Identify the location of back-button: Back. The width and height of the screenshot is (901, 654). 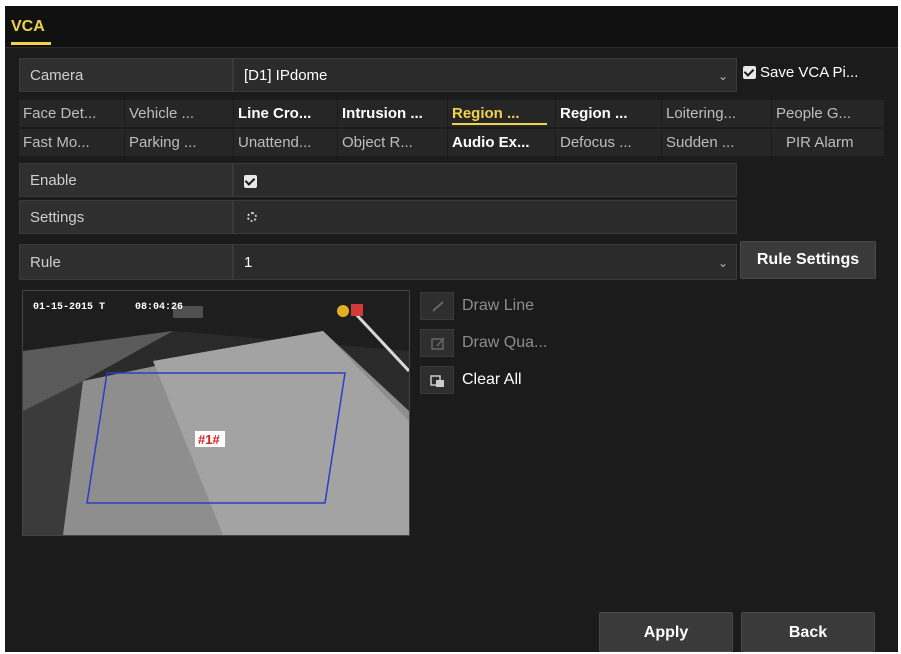
(808, 632).